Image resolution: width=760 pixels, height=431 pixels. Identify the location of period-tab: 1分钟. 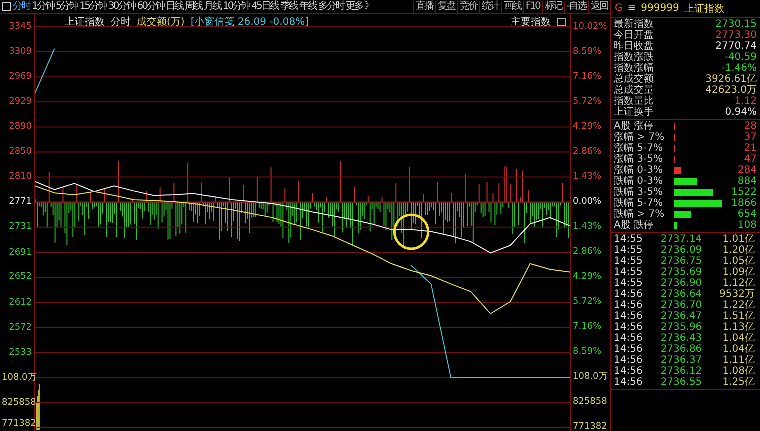
(43, 6).